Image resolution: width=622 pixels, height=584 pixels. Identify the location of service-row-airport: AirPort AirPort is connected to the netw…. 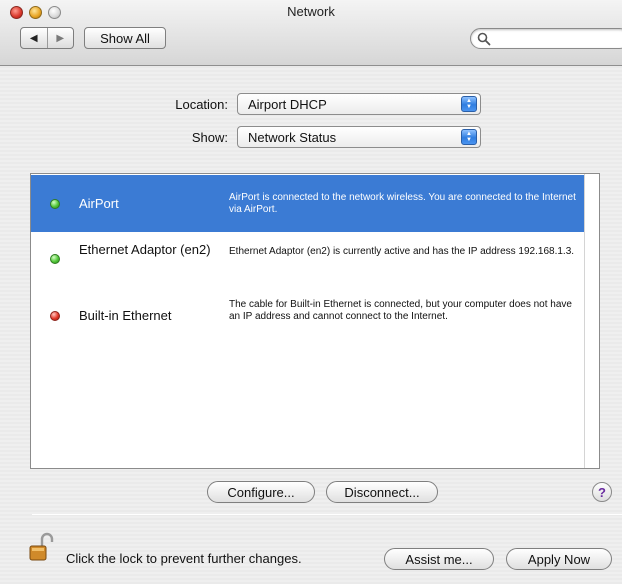
(308, 203).